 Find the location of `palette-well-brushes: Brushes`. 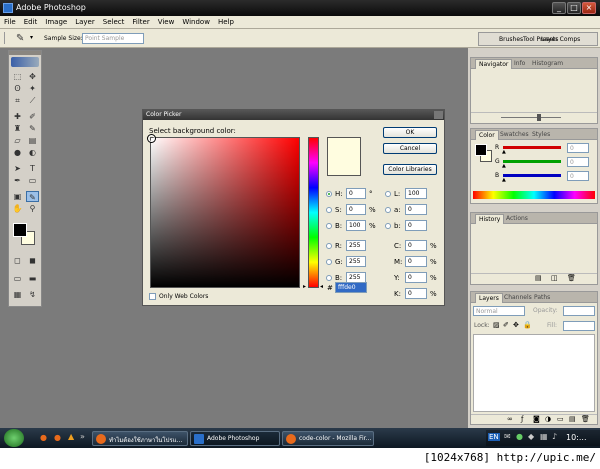

palette-well-brushes: Brushes is located at coordinates (511, 39).